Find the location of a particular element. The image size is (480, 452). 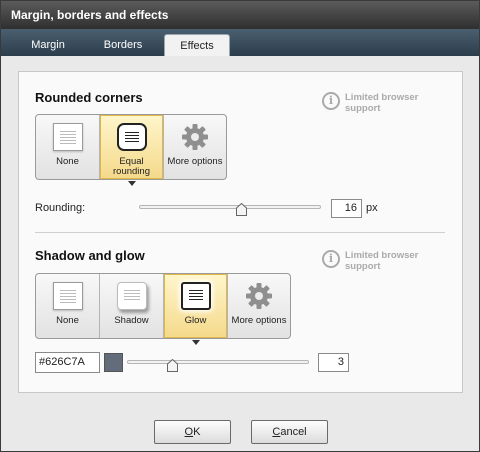

rounding-label: Rounding: is located at coordinates (60, 208).